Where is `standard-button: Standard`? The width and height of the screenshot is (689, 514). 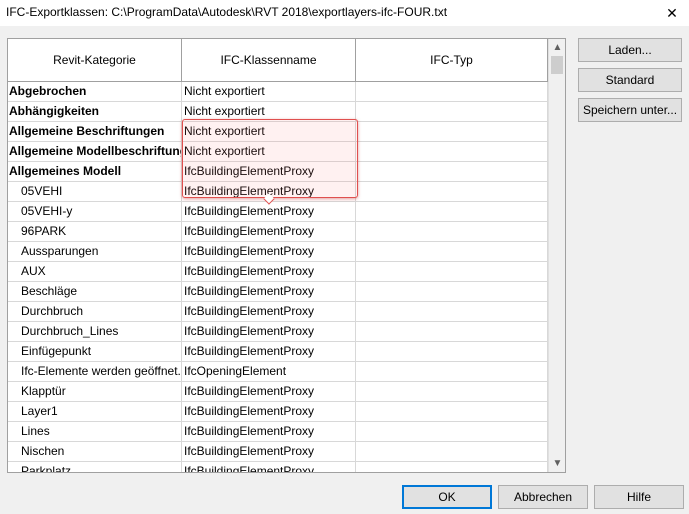
standard-button: Standard is located at coordinates (630, 80).